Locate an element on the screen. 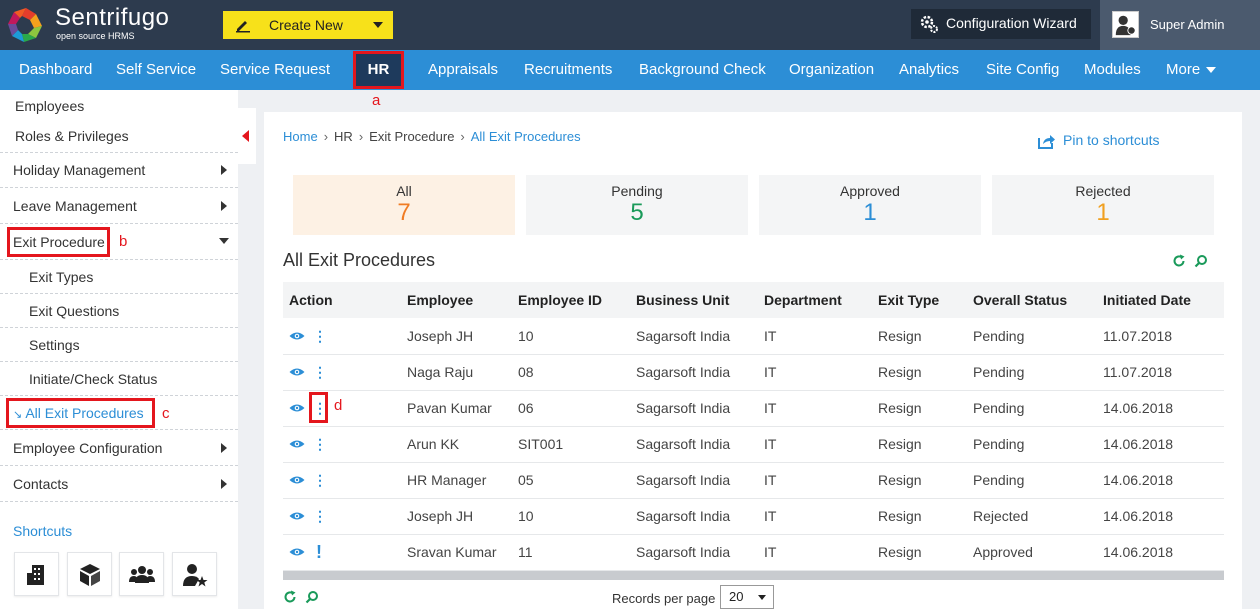  sidebar-collapse-toggle is located at coordinates (247, 136).